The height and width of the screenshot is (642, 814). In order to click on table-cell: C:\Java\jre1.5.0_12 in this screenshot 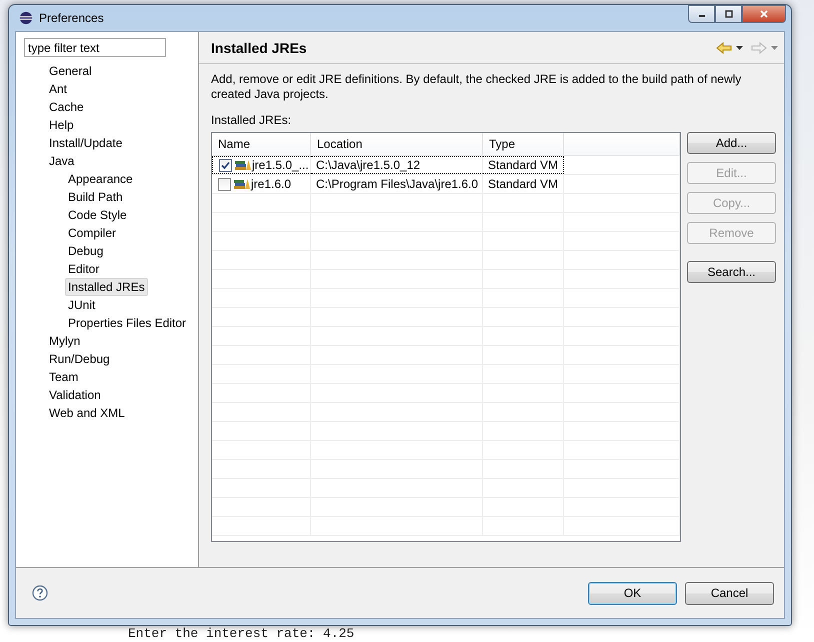, I will do `click(397, 165)`.